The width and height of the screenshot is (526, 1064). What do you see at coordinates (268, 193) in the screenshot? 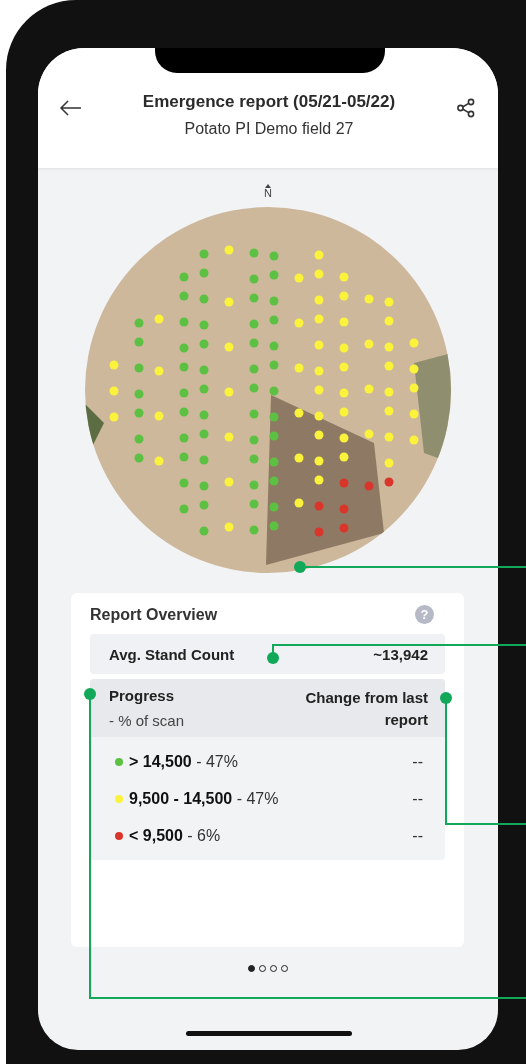
I see `north-label: N` at bounding box center [268, 193].